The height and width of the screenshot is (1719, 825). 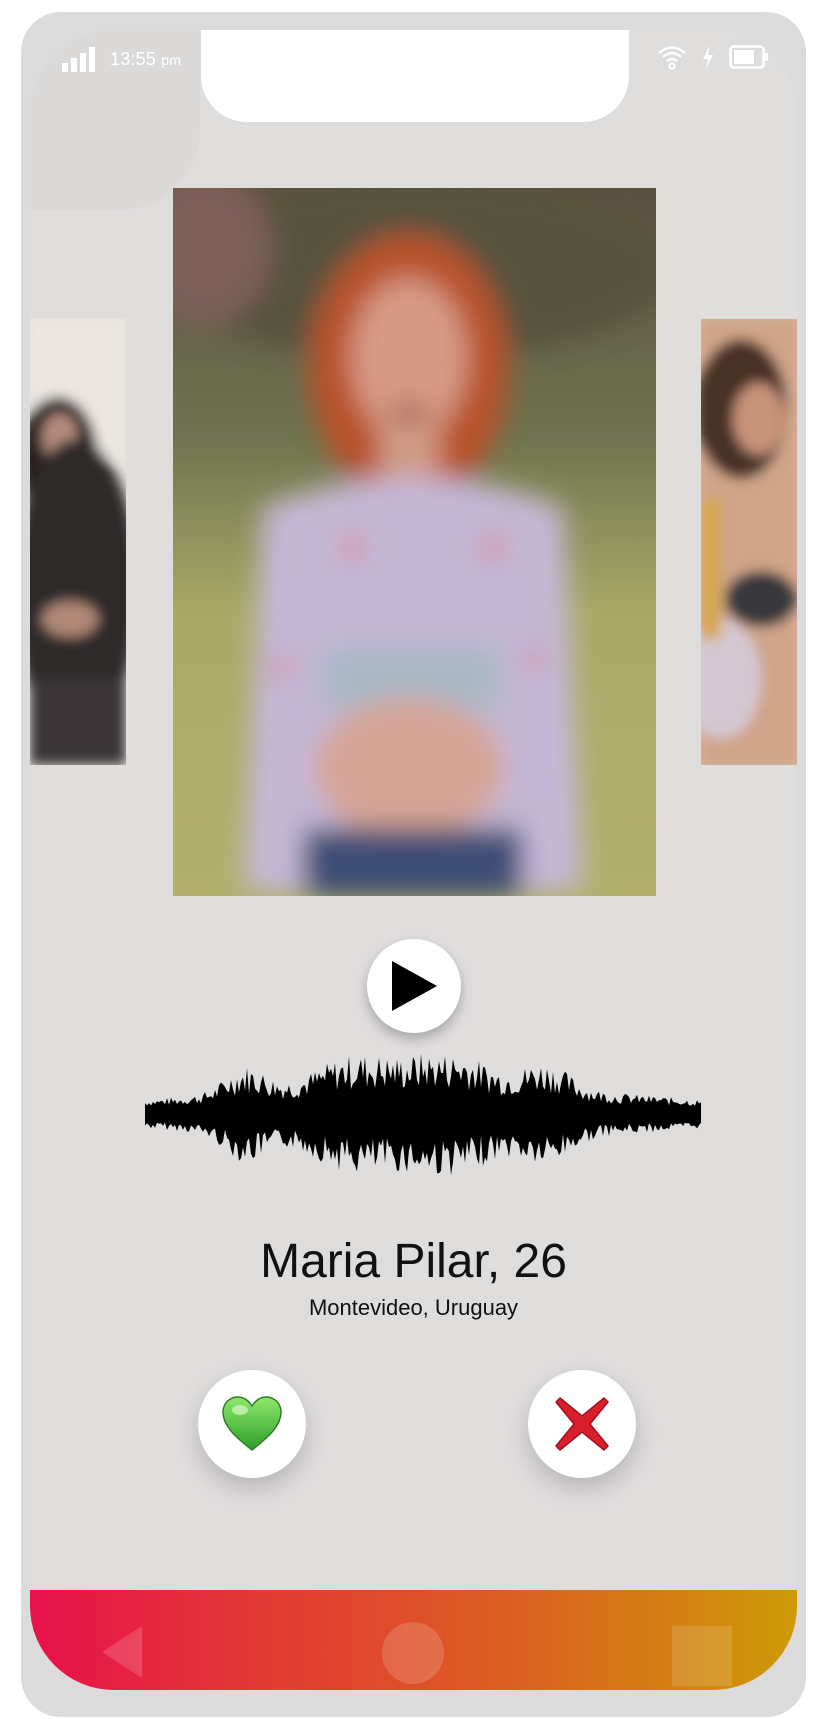 I want to click on home-circle-icon, so click(x=413, y=1653).